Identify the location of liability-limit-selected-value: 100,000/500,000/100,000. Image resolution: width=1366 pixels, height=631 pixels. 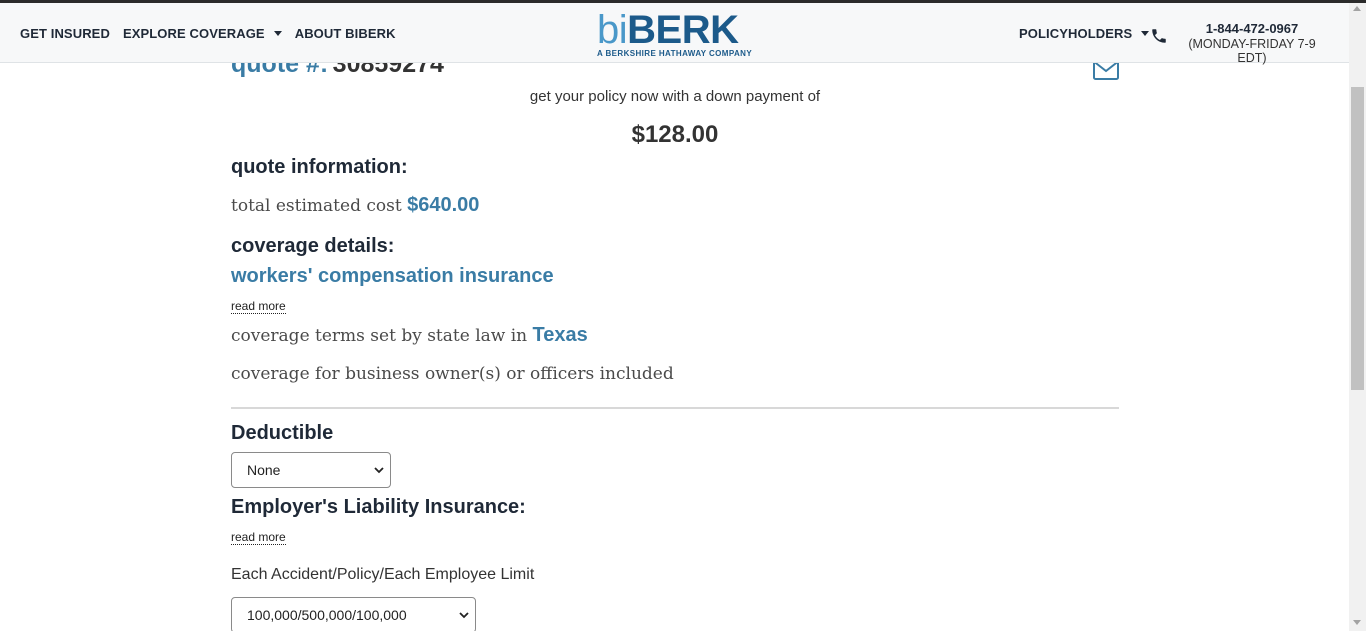
(327, 615).